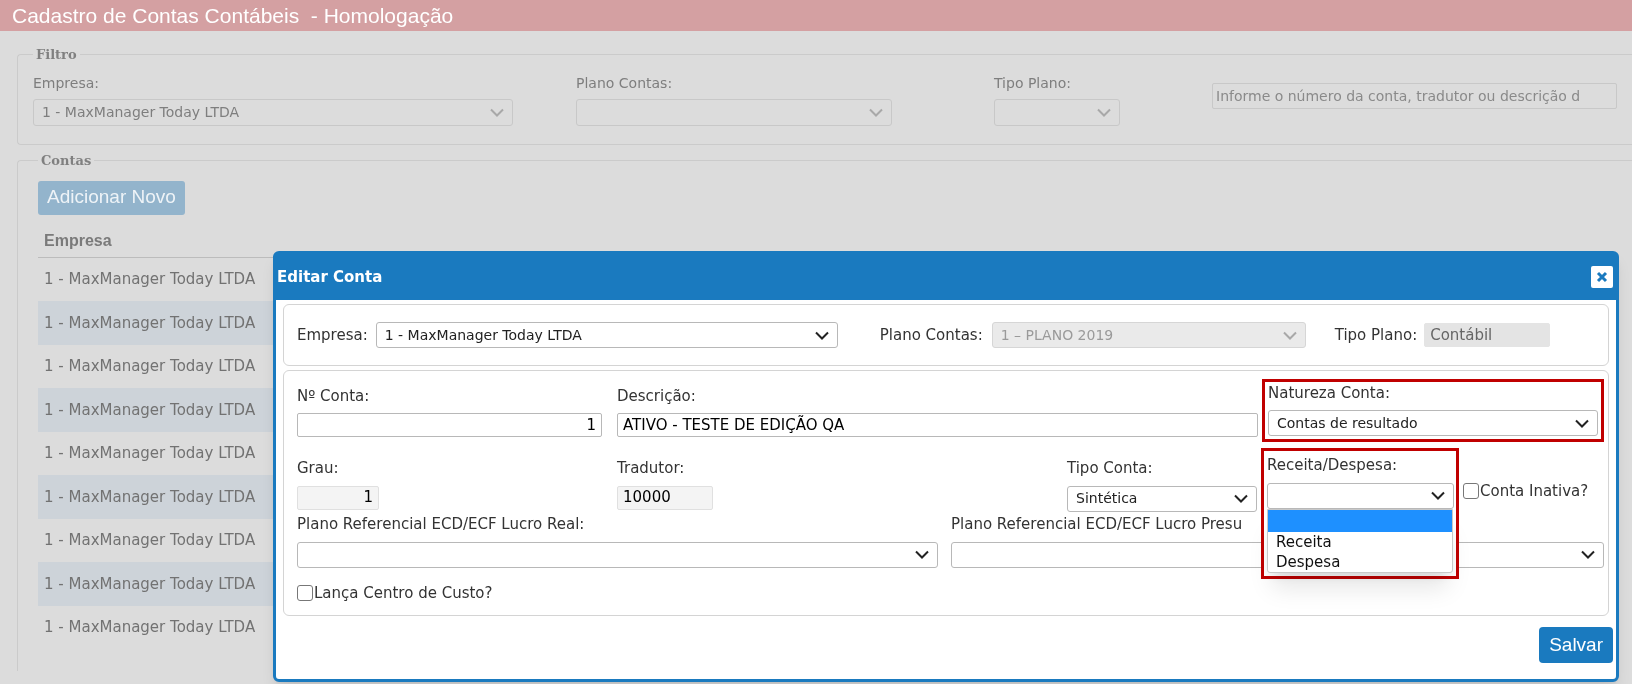 The image size is (1632, 684). I want to click on select-field: 1 - MaxManager Today LTDA, so click(606, 335).